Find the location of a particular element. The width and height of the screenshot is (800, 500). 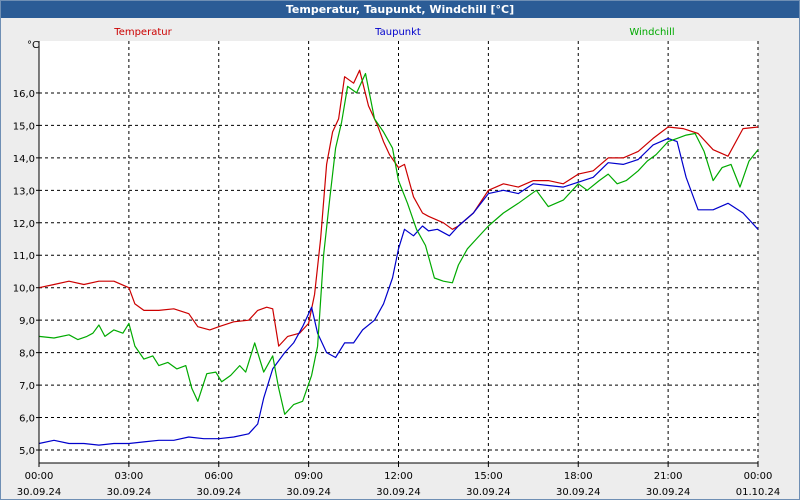

legend: Temperatur Taupunkt Windchill is located at coordinates (393, 32).